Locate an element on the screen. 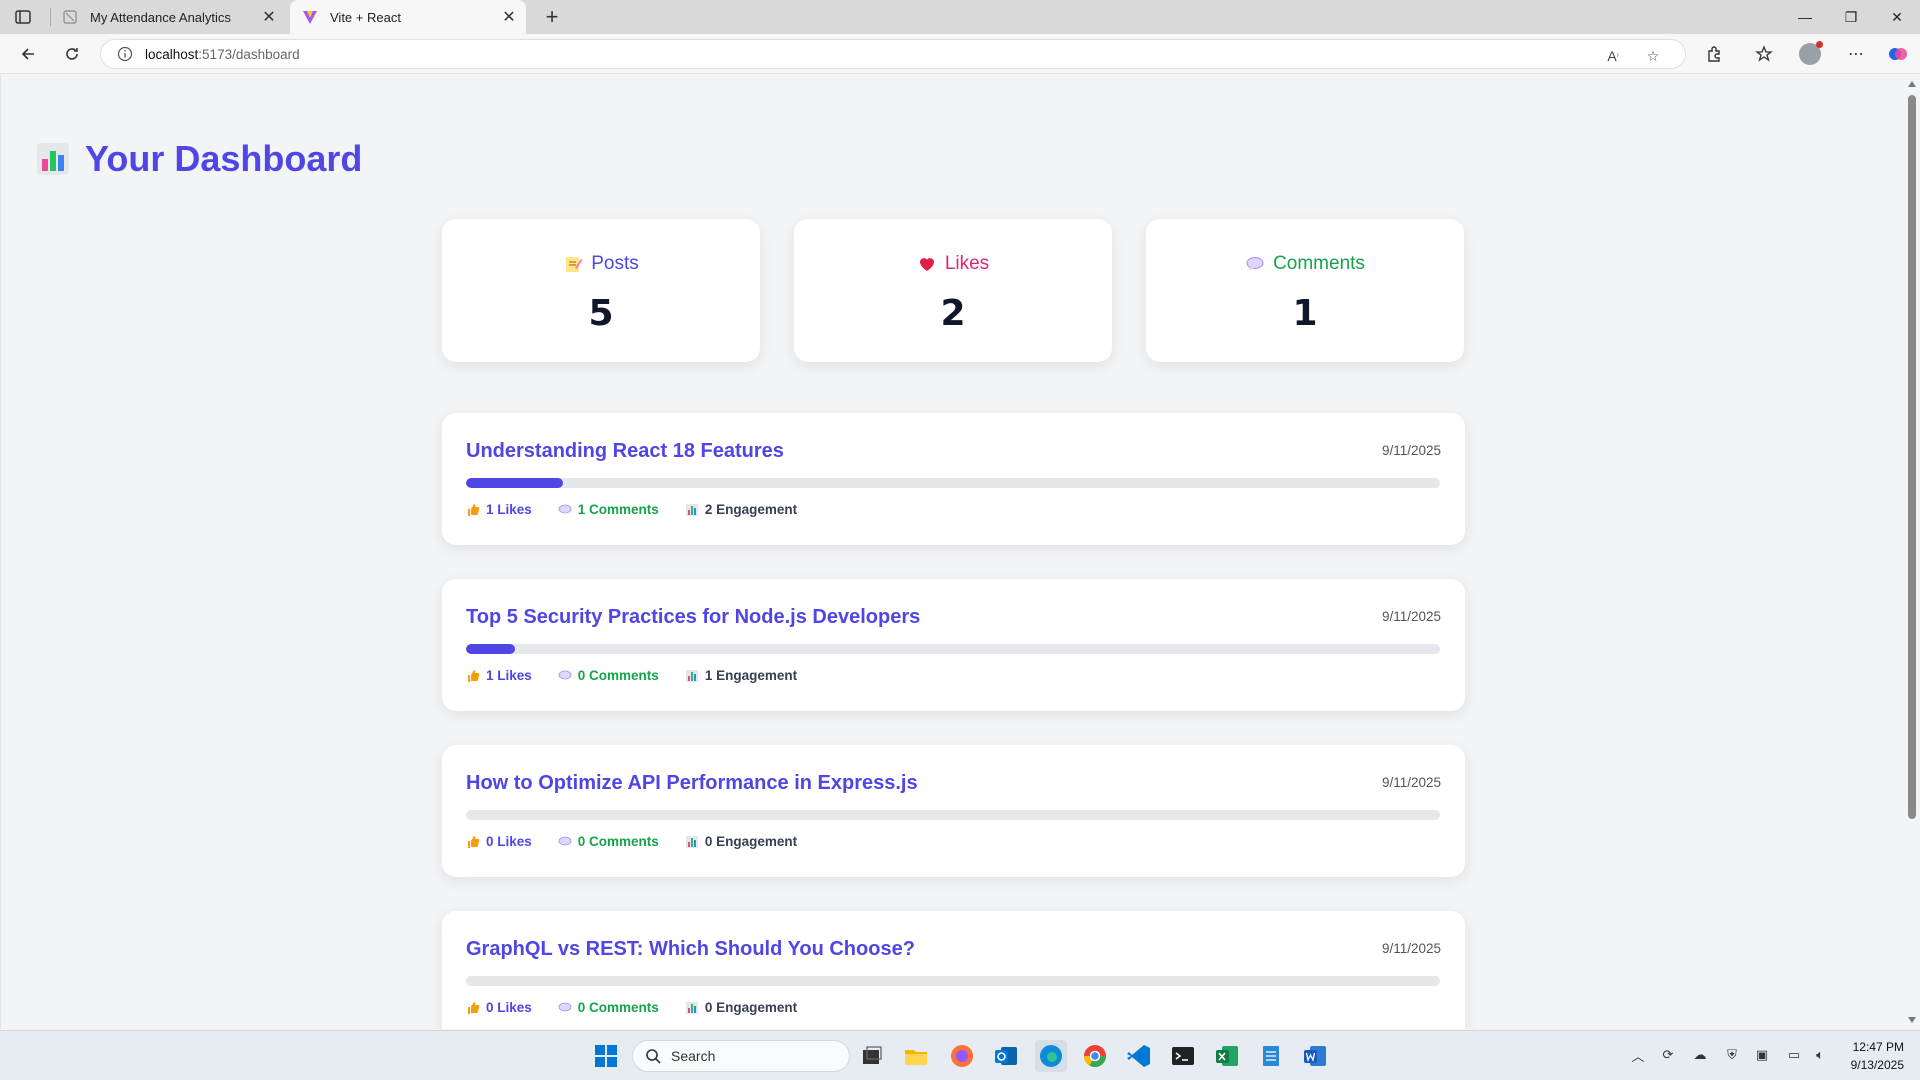  windows-taskbar: Search ︿ ⟳ ☁ ⛨ ▣ ▭ 🔈︎ 12:47 PM 9/13/2025 is located at coordinates (960, 1055).